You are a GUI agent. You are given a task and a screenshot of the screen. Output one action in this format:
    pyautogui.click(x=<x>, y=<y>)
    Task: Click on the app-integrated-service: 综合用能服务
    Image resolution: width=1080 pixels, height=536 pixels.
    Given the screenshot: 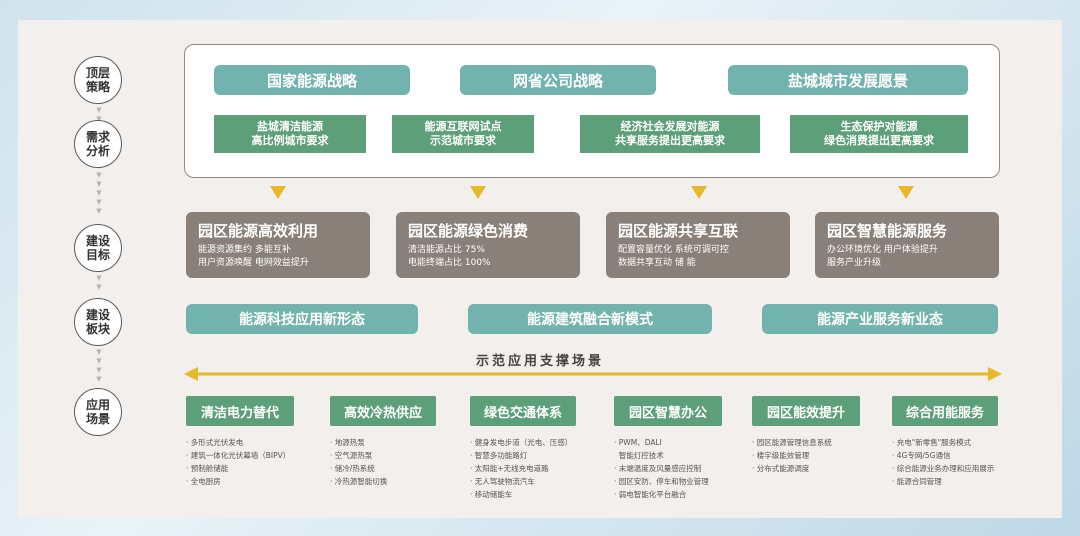 What is the action you would take?
    pyautogui.click(x=945, y=411)
    